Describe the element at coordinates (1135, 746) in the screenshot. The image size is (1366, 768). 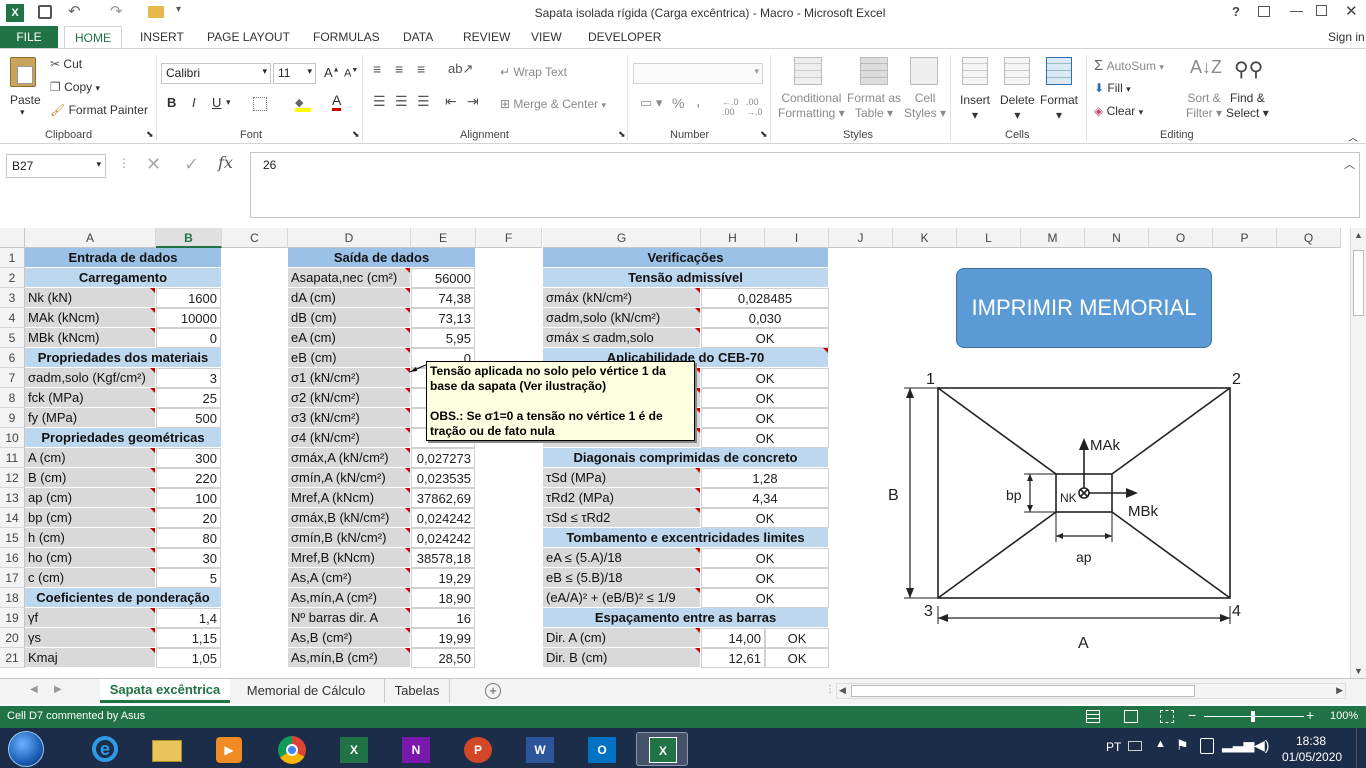
I see `keyboard-icon` at that location.